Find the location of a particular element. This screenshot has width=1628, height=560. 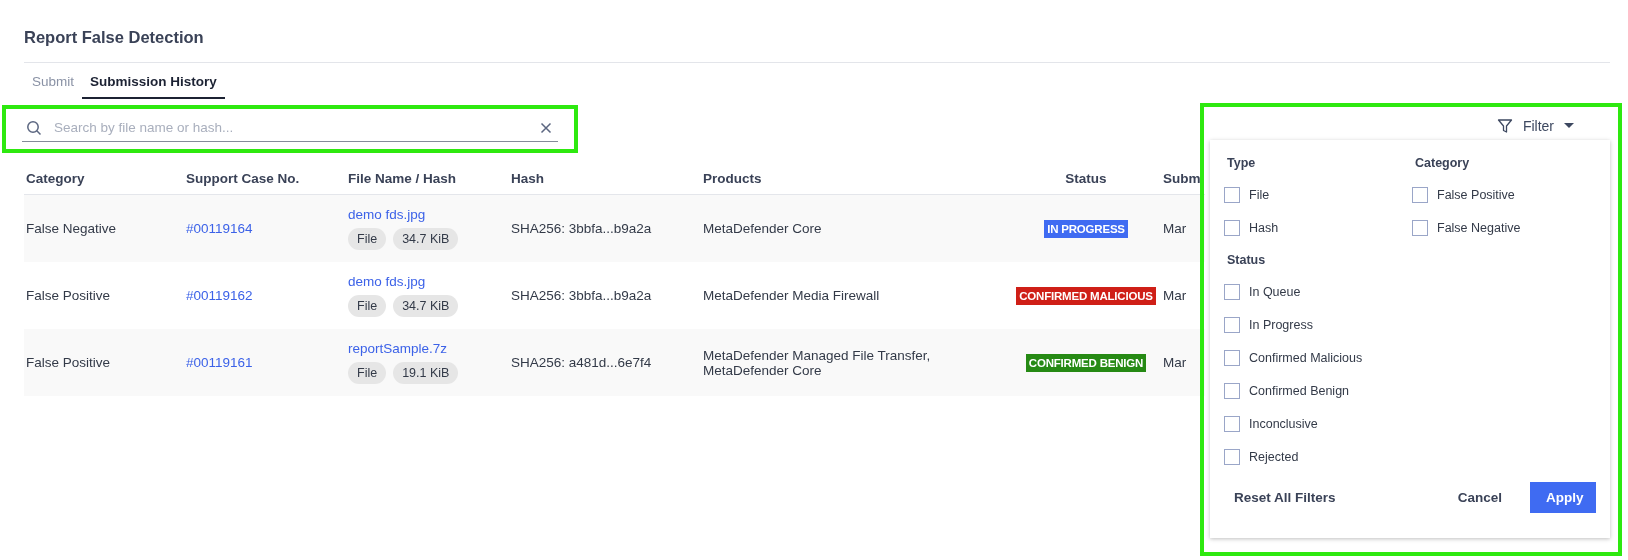

page-title: Report False Detection is located at coordinates (114, 37).